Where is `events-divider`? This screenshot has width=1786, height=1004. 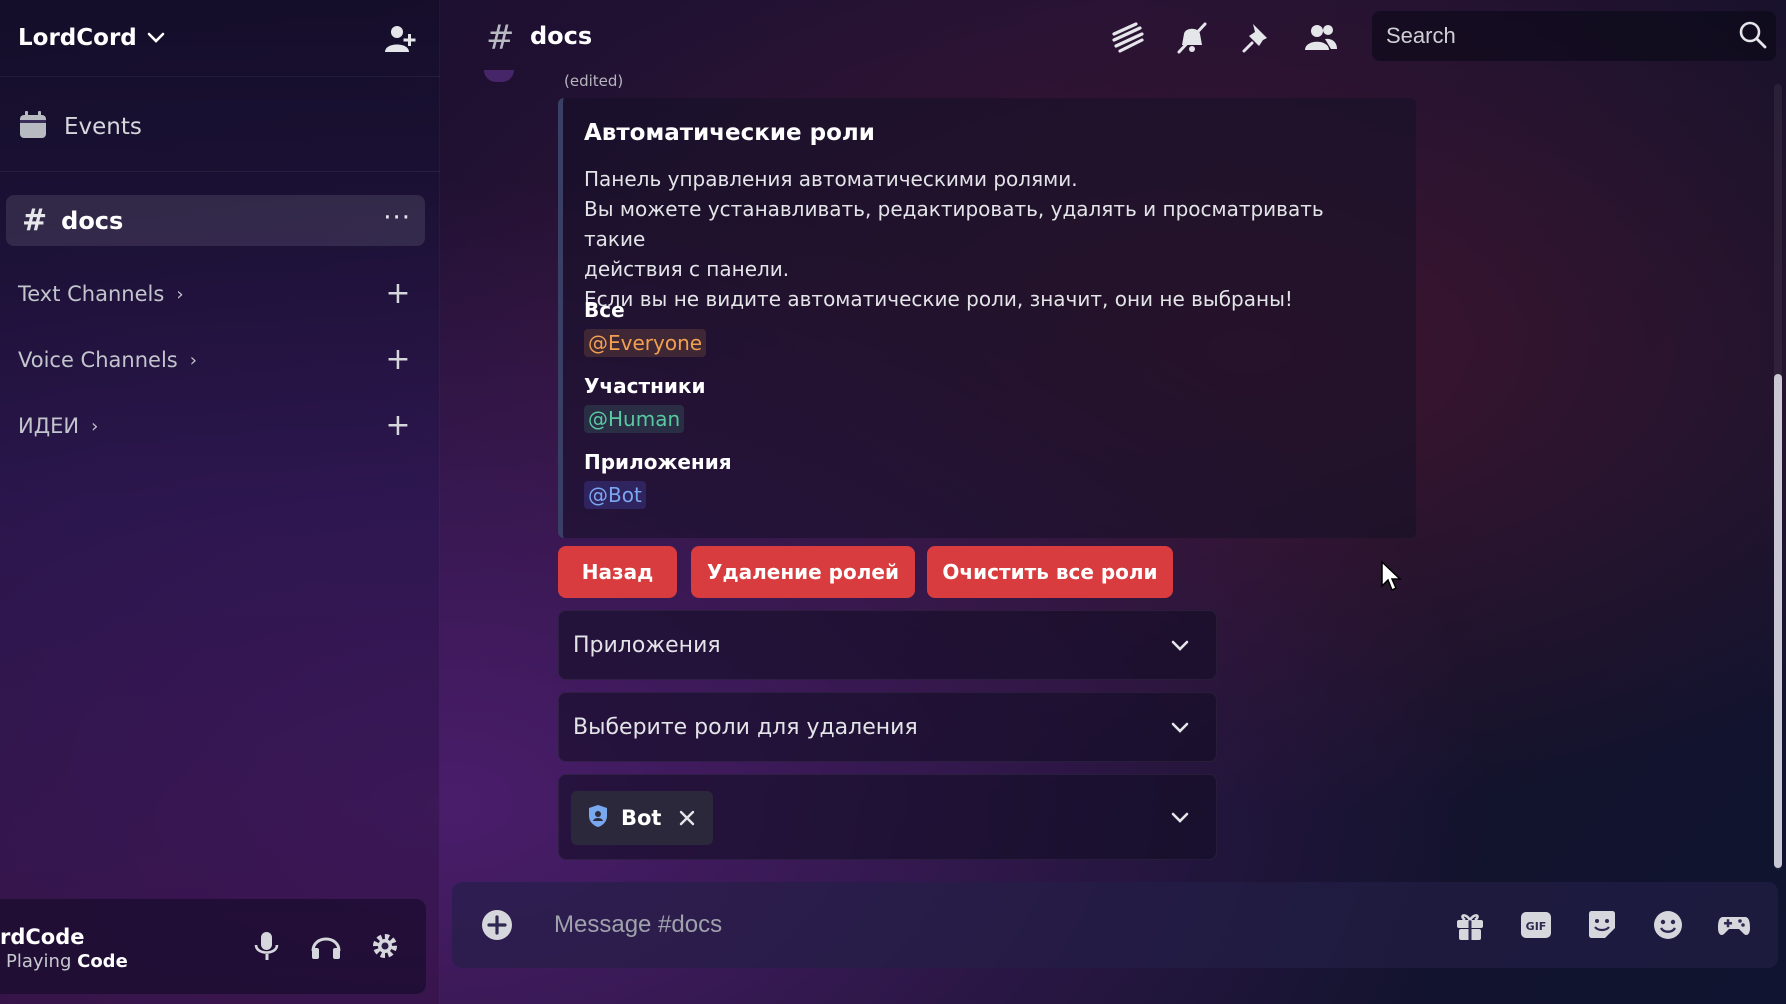
events-divider is located at coordinates (220, 171).